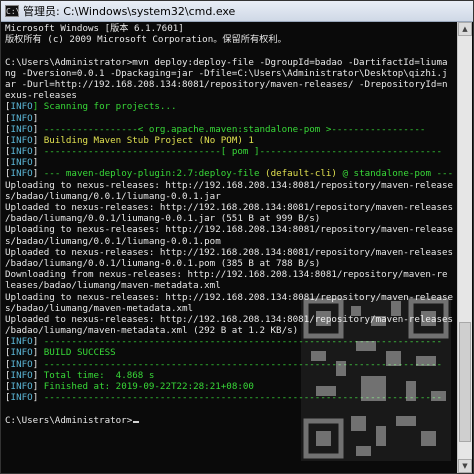 This screenshot has height=474, width=474. Describe the element at coordinates (231, 95) in the screenshot. I see `console-line: exus-releases` at that location.